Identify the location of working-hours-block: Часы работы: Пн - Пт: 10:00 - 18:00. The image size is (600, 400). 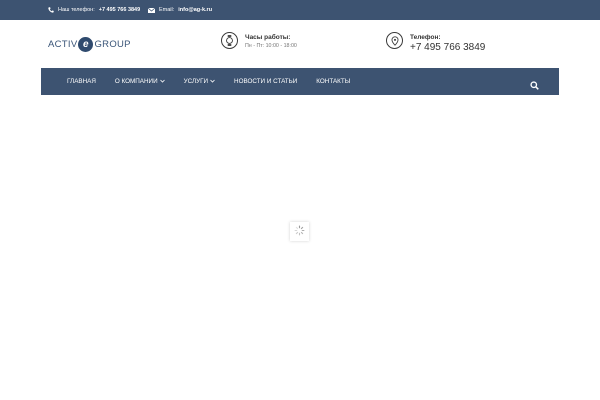
(259, 41).